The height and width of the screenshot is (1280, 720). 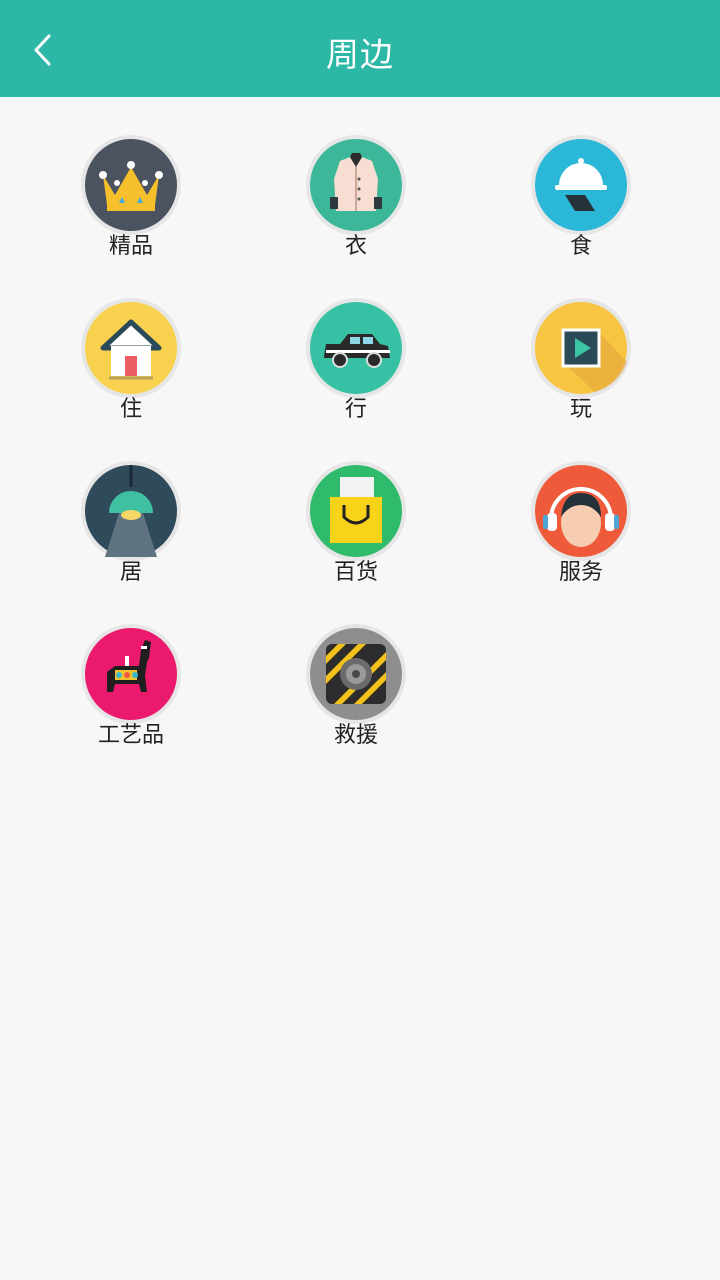 What do you see at coordinates (356, 674) in the screenshot?
I see `rescue-gear-icon` at bounding box center [356, 674].